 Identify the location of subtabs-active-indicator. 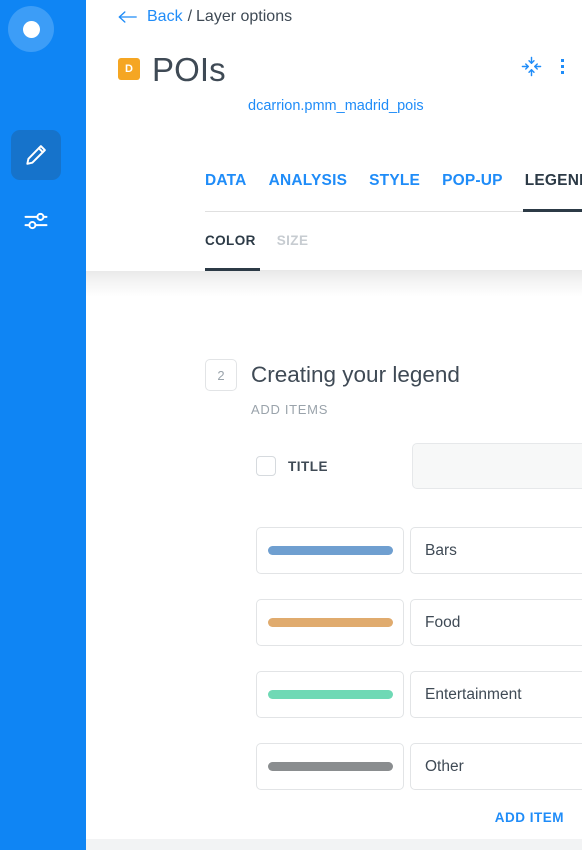
(232, 269).